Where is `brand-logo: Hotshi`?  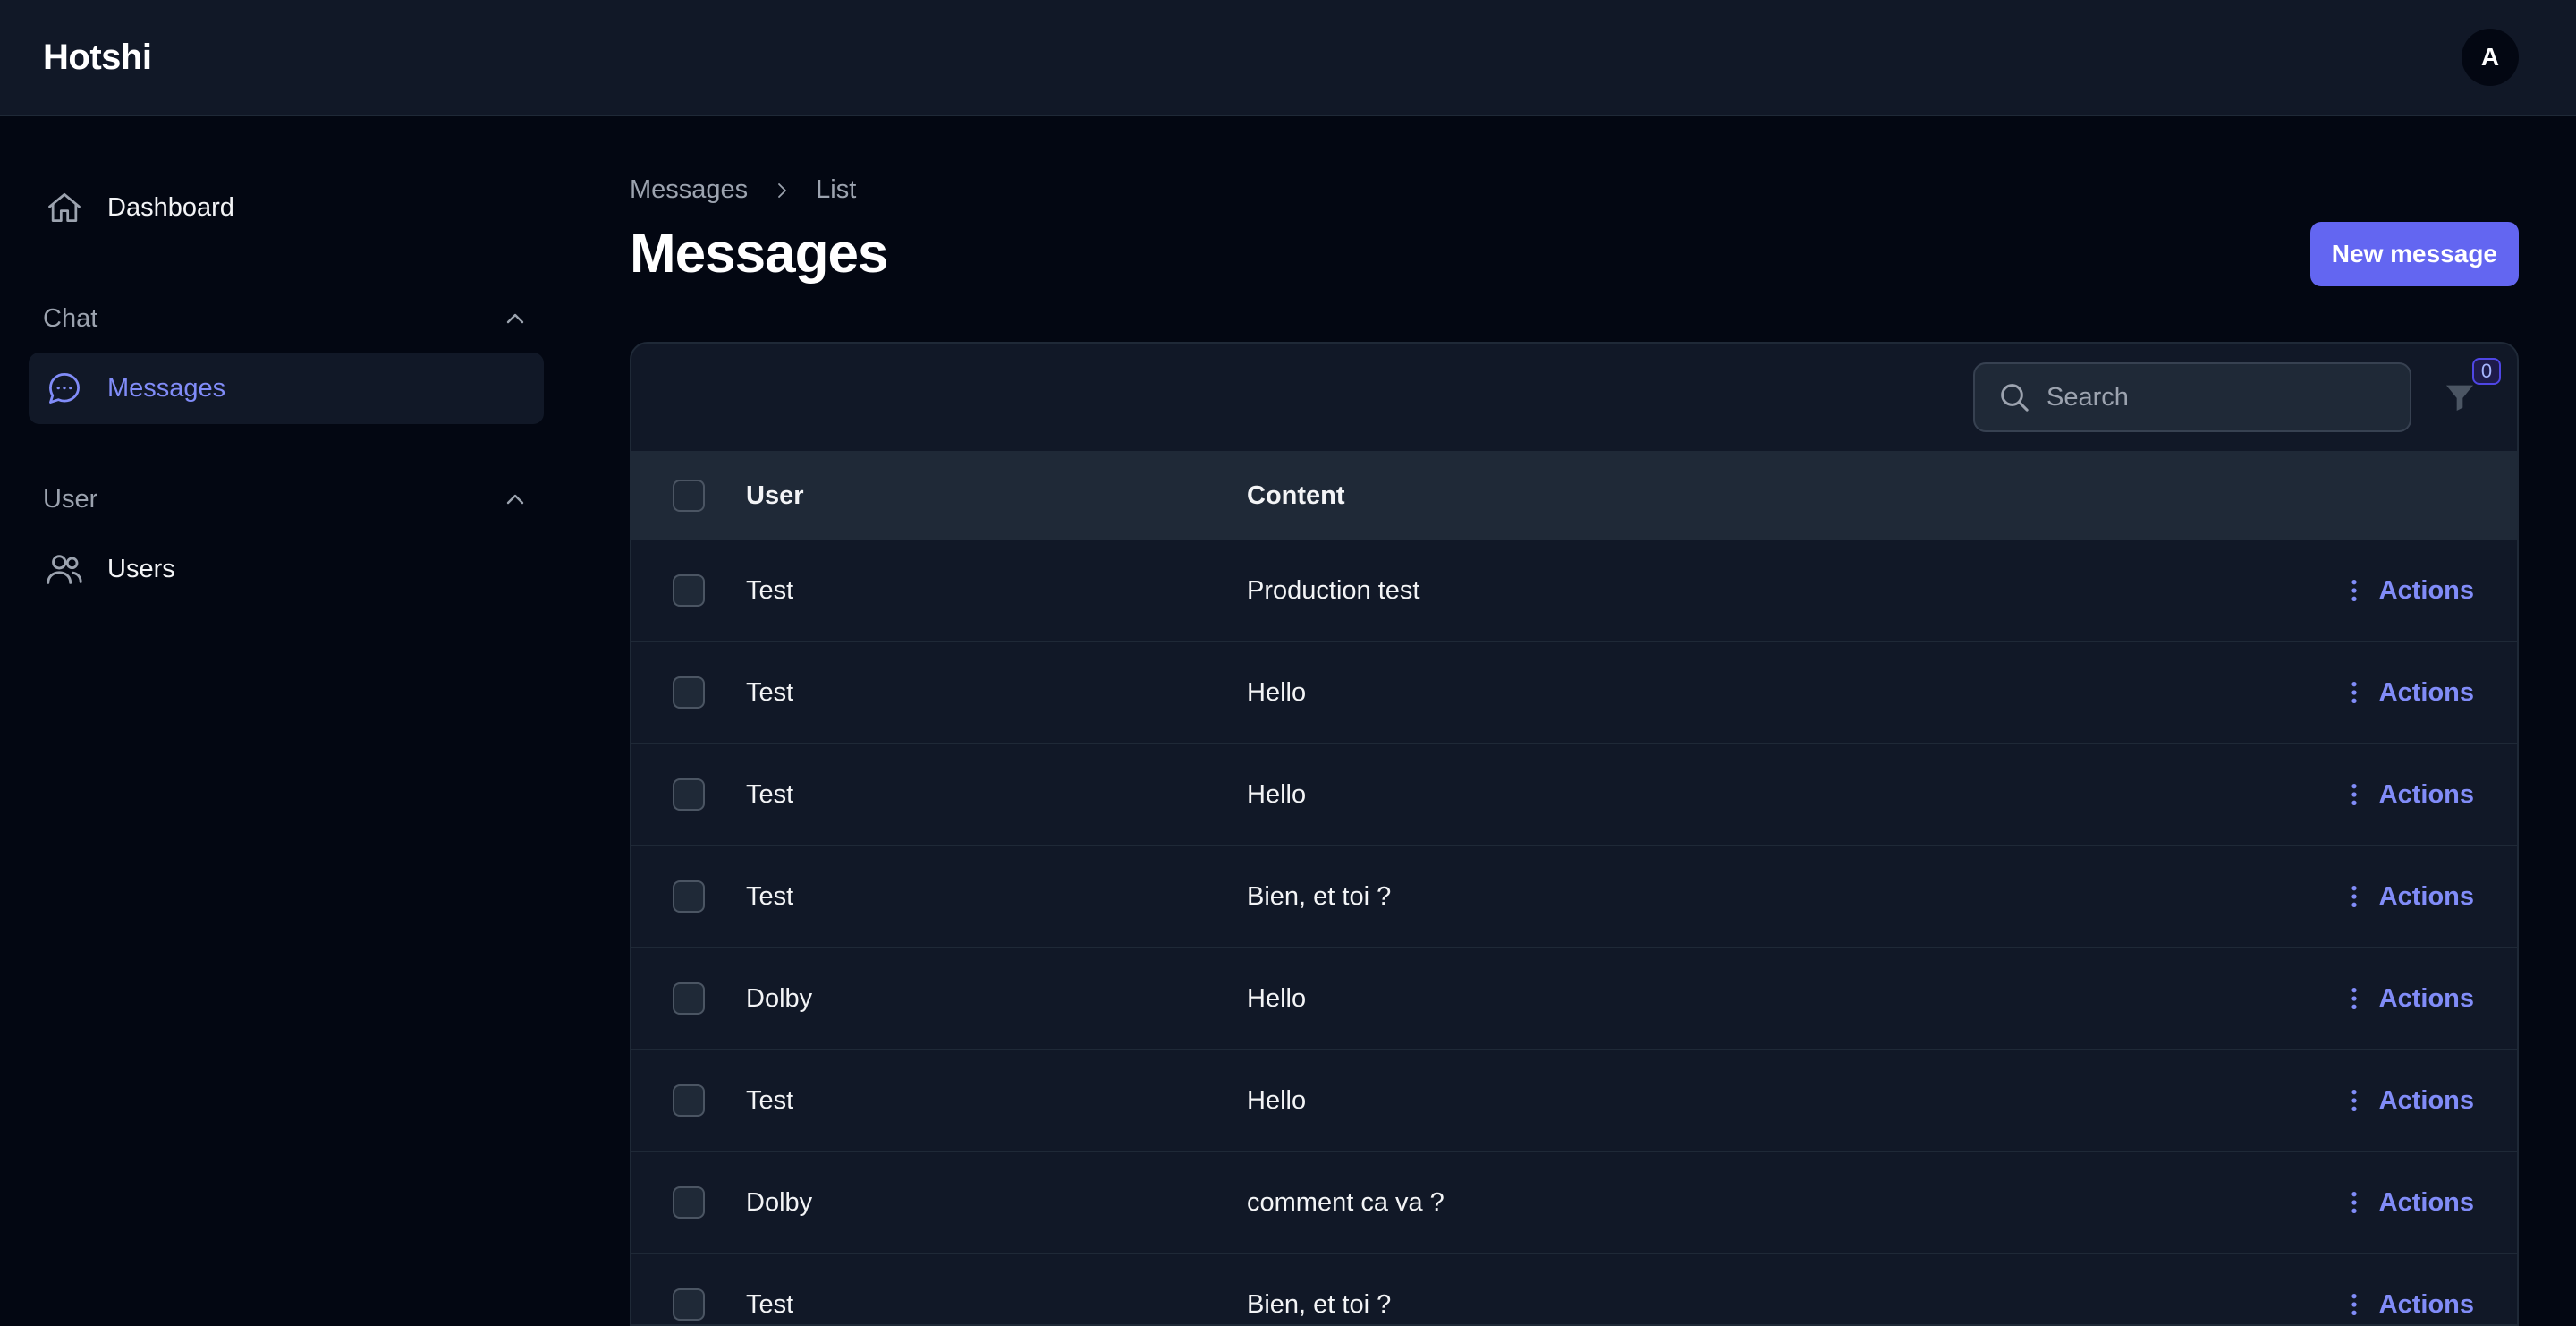
brand-logo: Hotshi is located at coordinates (97, 58).